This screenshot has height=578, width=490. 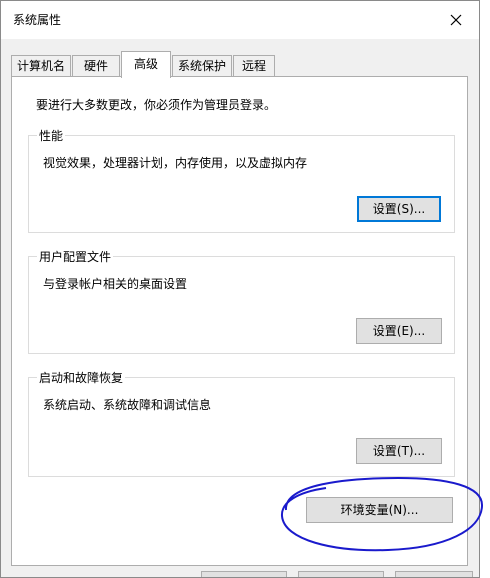 What do you see at coordinates (202, 66) in the screenshot?
I see `tab-system-protection: 系统保护` at bounding box center [202, 66].